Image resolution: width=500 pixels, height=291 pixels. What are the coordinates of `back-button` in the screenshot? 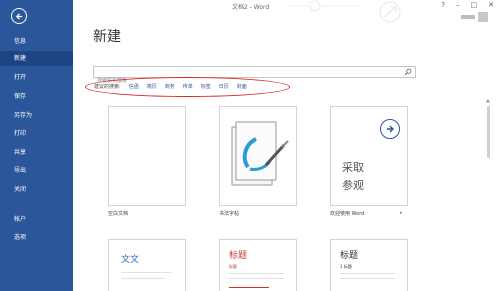 It's located at (19, 16).